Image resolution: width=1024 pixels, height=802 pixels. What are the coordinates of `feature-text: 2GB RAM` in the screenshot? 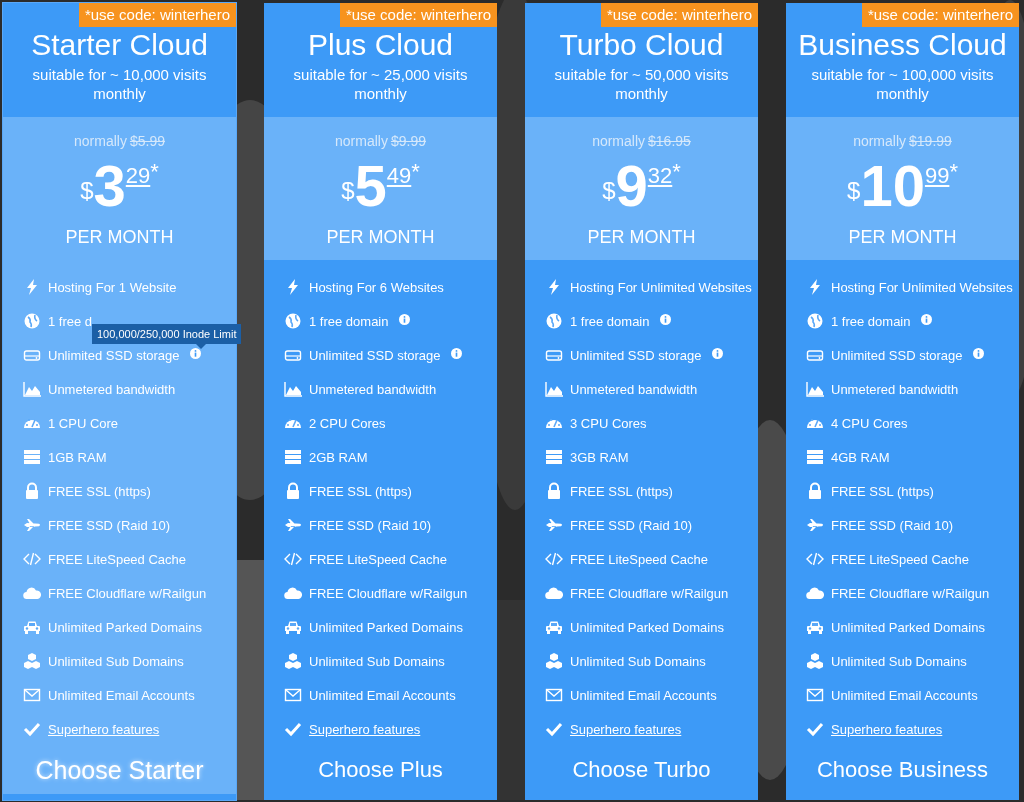 It's located at (338, 457).